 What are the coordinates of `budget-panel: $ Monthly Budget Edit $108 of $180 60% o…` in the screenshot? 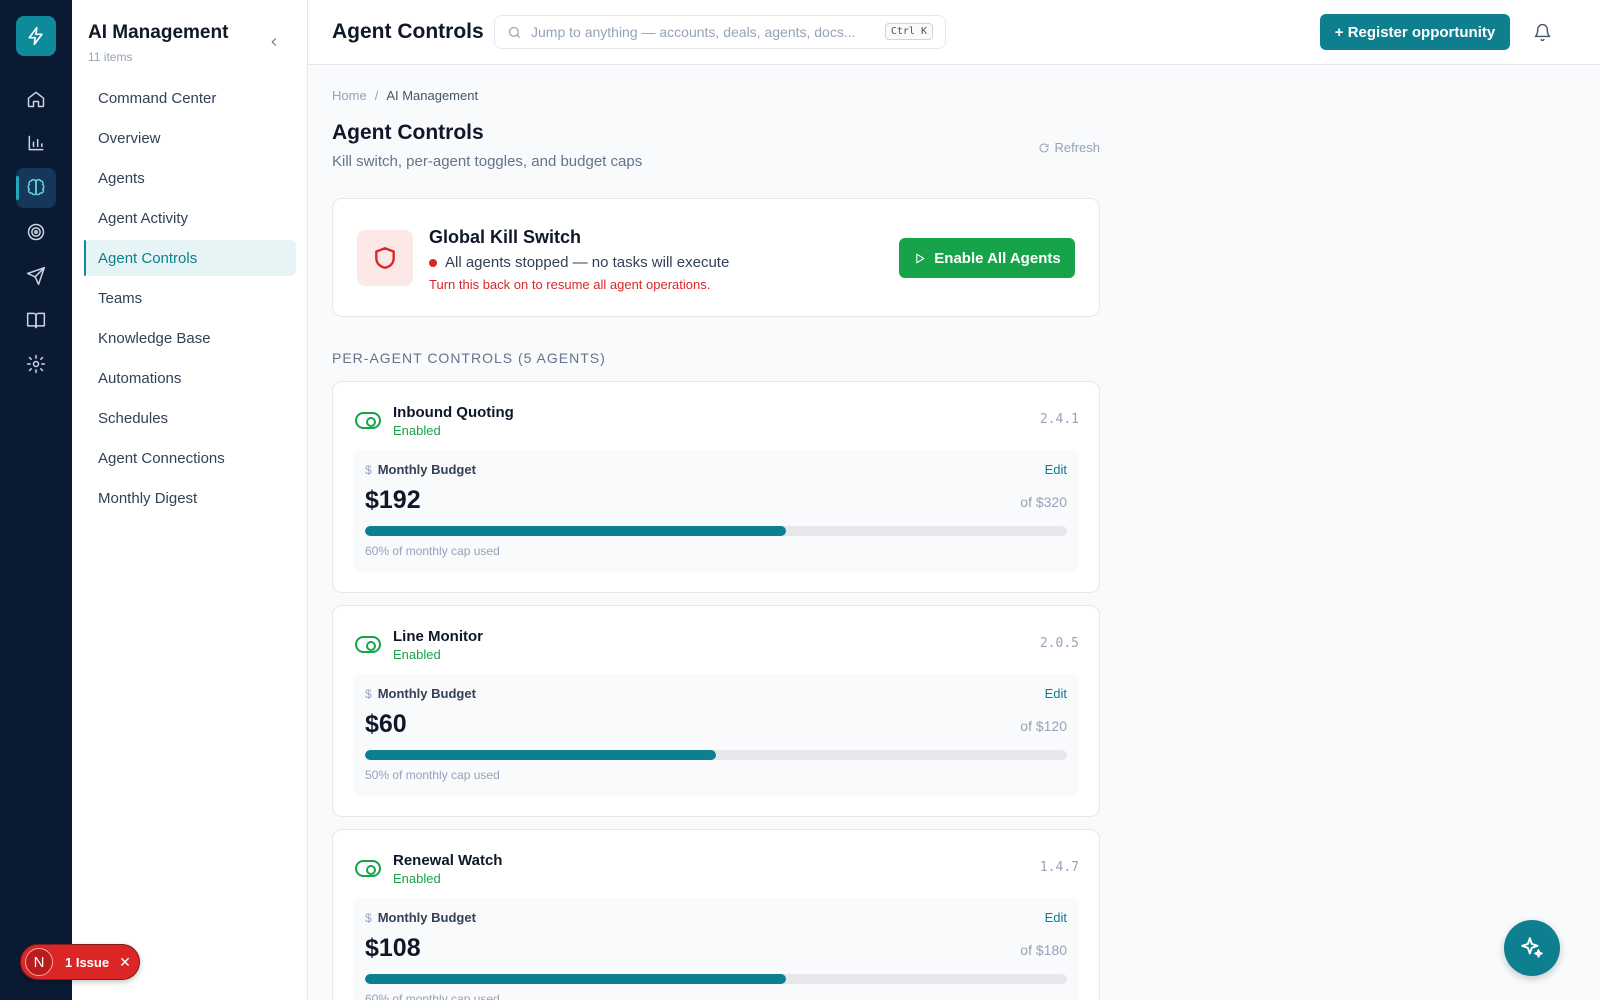 It's located at (716, 949).